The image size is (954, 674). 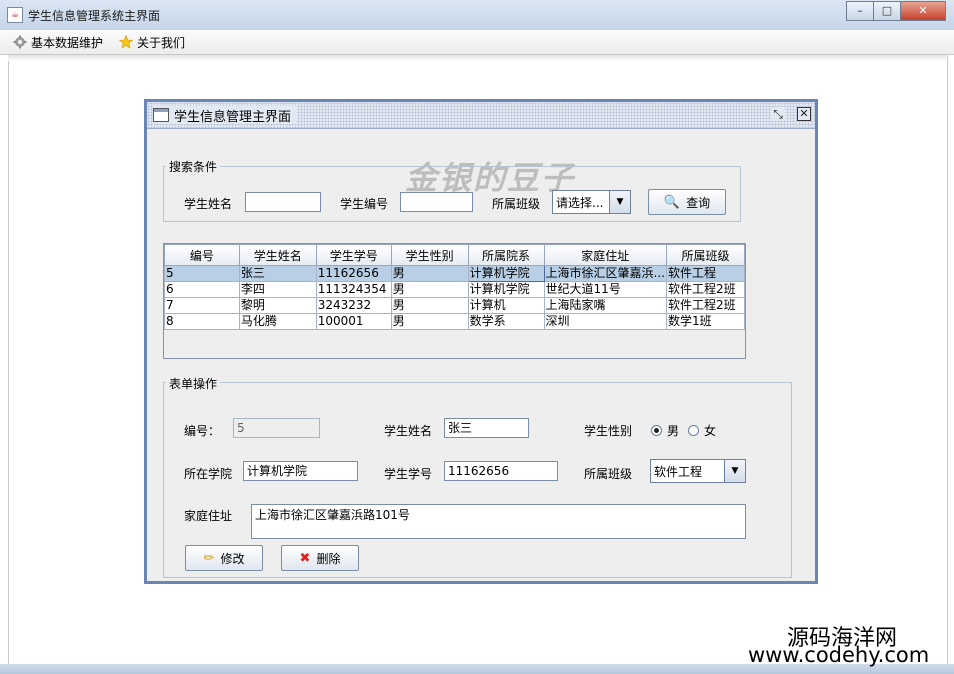 I want to click on table-row: 5 张三 11162656 男 计算机学院 上海市徐汇区肇嘉浜... 软件工程, so click(x=455, y=273).